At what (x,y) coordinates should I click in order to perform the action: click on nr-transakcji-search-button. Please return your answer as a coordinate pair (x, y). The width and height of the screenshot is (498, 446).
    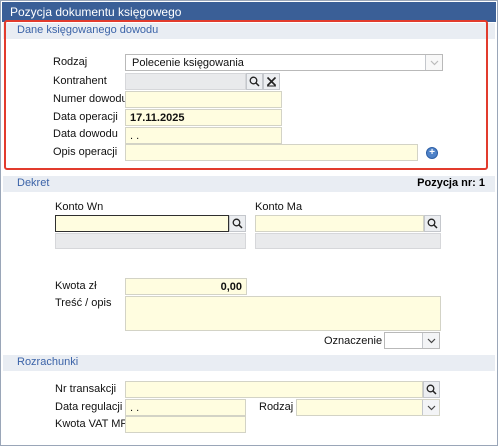
    Looking at the image, I should click on (431, 389).